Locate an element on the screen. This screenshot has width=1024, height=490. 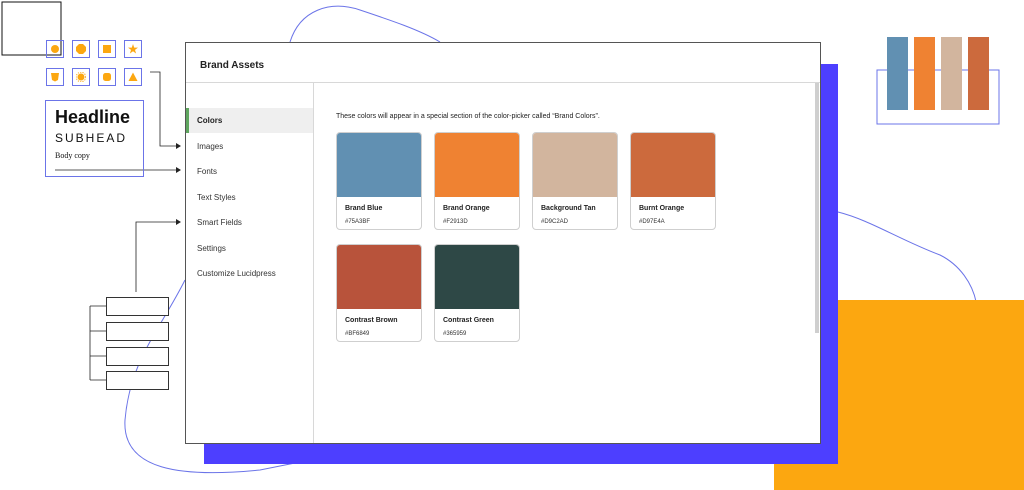
window-title: Brand Assets is located at coordinates (232, 65).